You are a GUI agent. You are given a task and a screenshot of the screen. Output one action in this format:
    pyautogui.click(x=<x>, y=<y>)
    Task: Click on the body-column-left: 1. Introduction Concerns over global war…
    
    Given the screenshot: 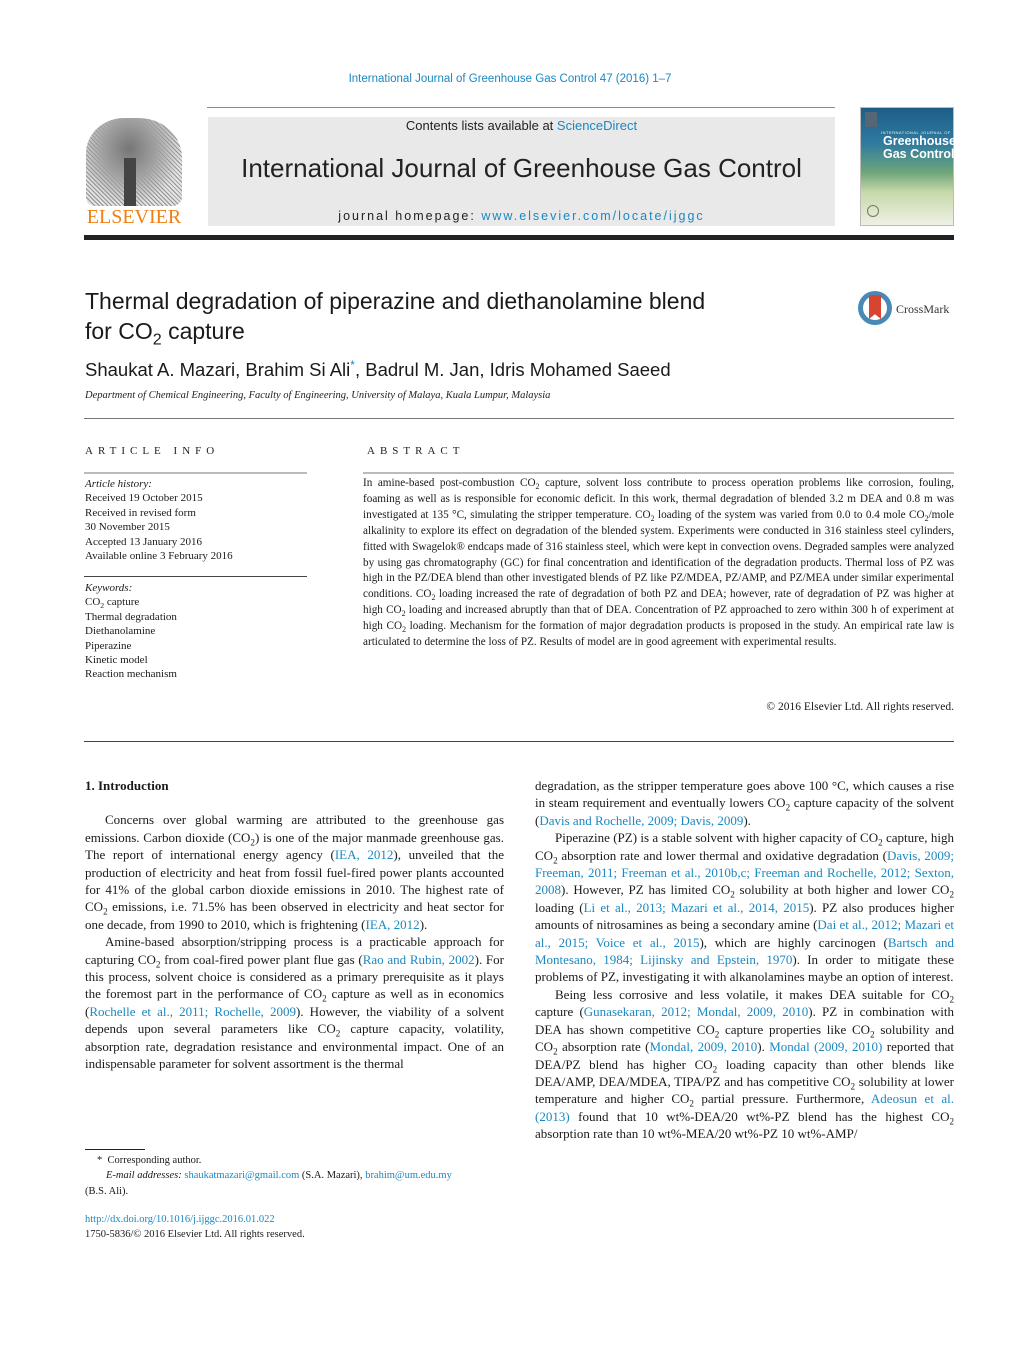 What is the action you would take?
    pyautogui.click(x=294, y=925)
    